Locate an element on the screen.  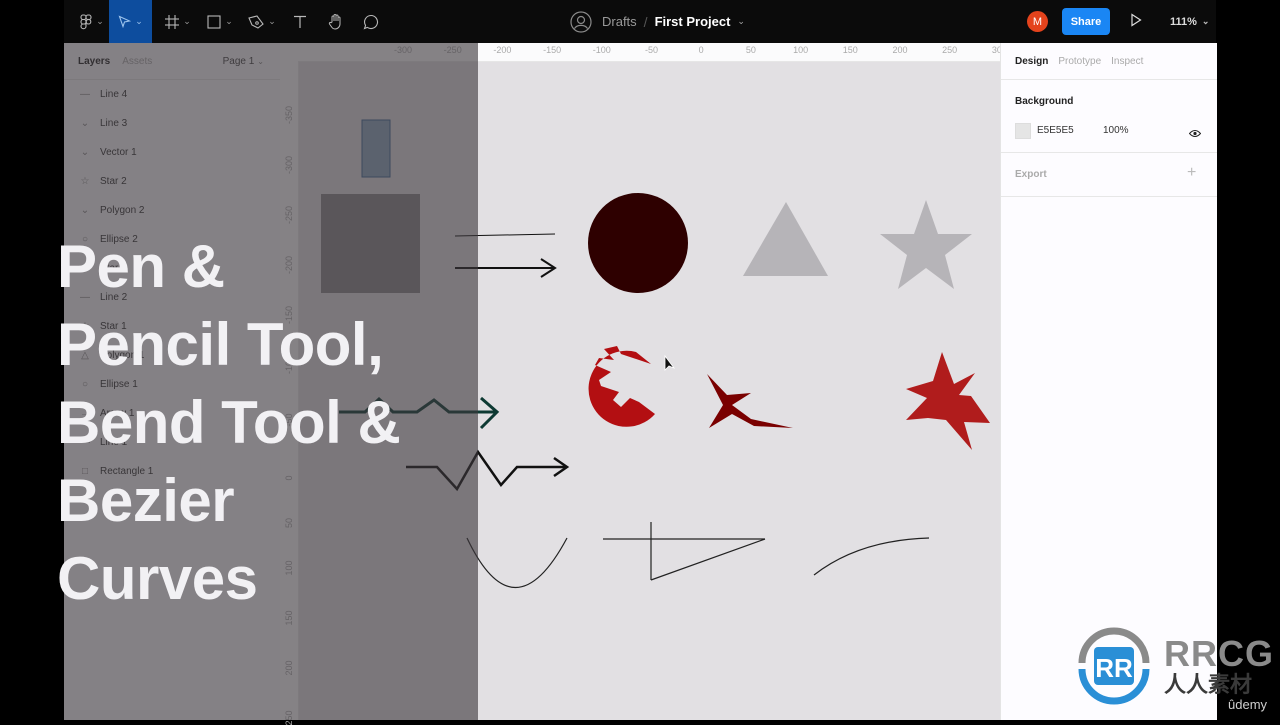
ruler-tick: -50 is located at coordinates (651, 50).